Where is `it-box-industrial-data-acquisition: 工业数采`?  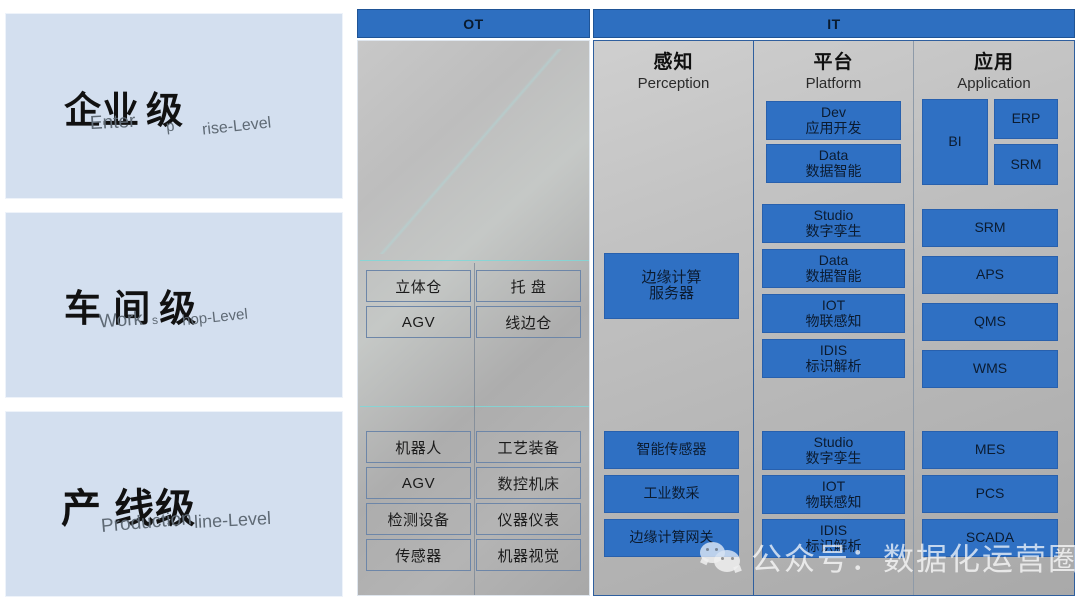
it-box-industrial-data-acquisition: 工业数采 is located at coordinates (671, 494).